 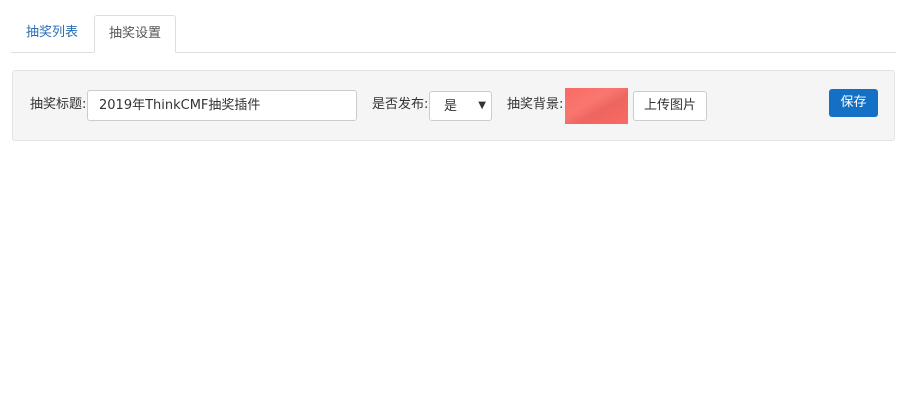 I want to click on title-label: 抽奖标题:, so click(x=58, y=104).